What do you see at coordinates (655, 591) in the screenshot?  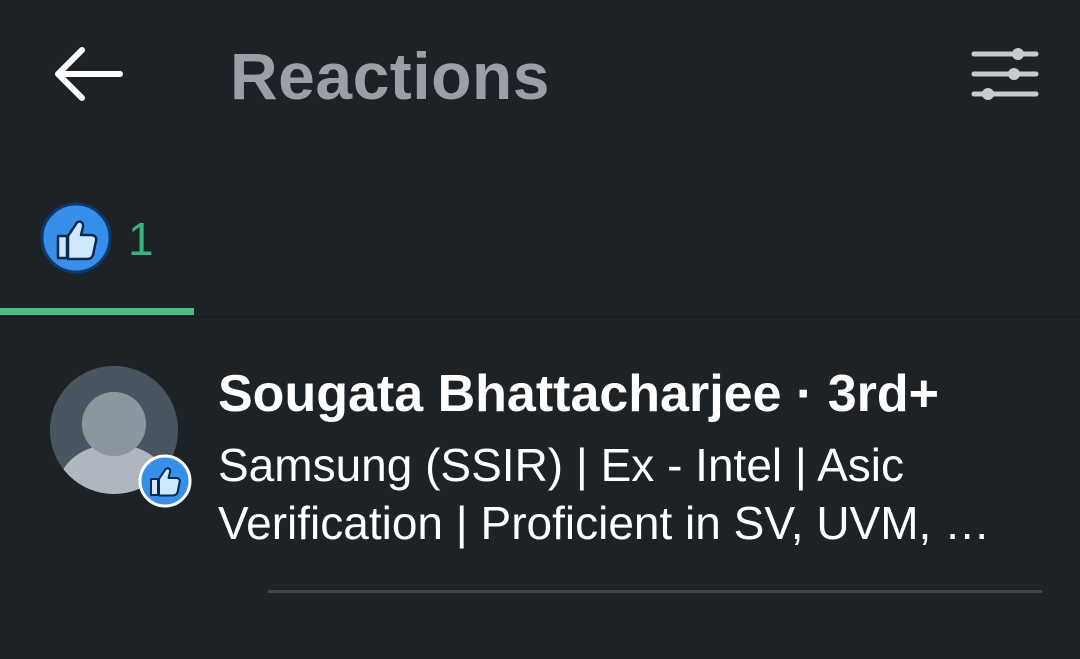 I see `row-divider` at bounding box center [655, 591].